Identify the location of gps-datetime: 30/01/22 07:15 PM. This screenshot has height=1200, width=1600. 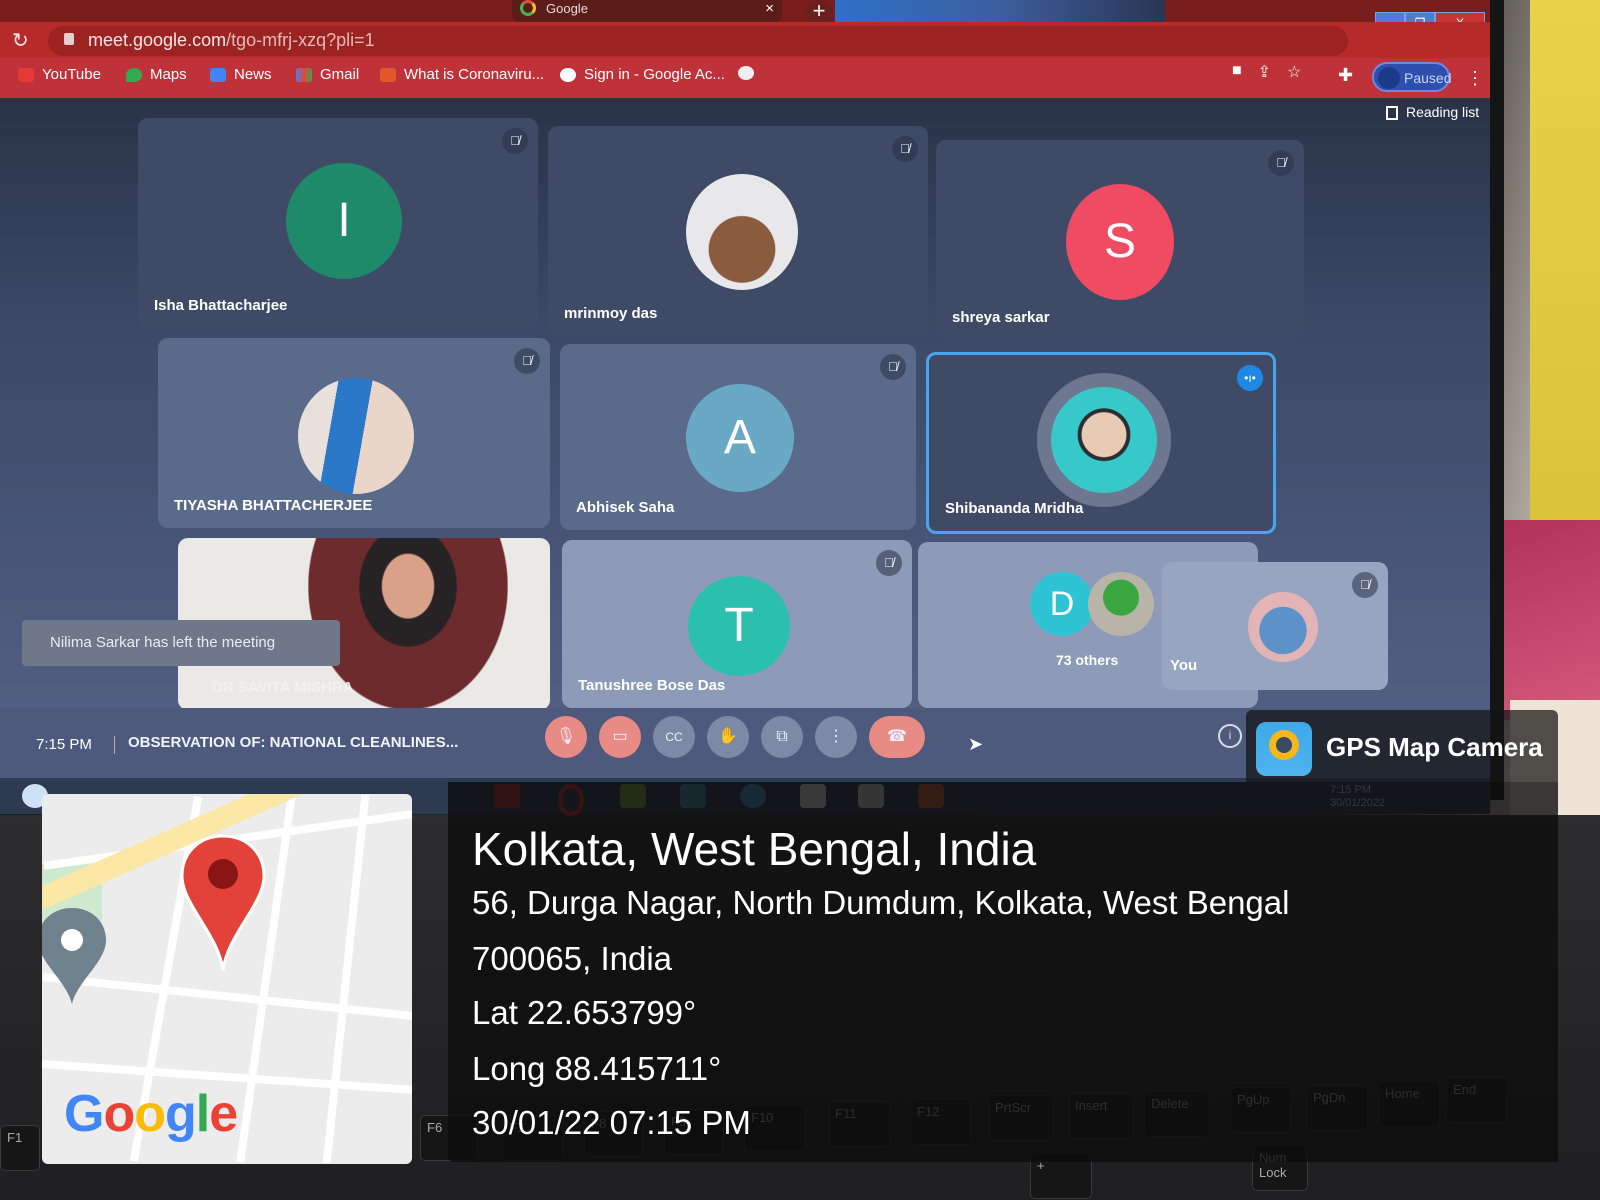
(611, 1122).